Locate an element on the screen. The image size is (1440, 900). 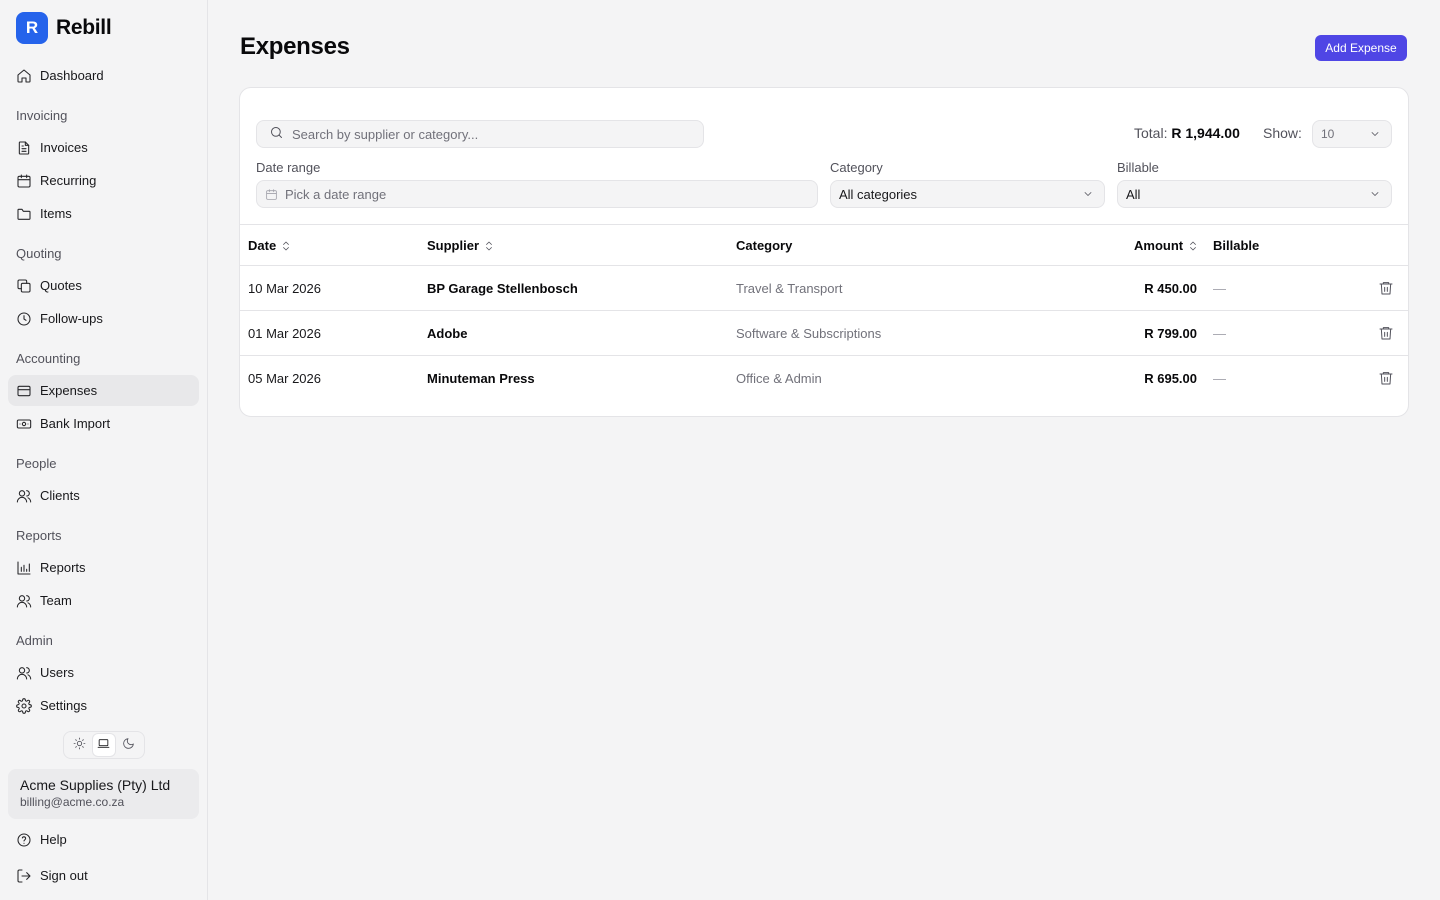
cell-amount: R 799.00 is located at coordinates (1170, 333).